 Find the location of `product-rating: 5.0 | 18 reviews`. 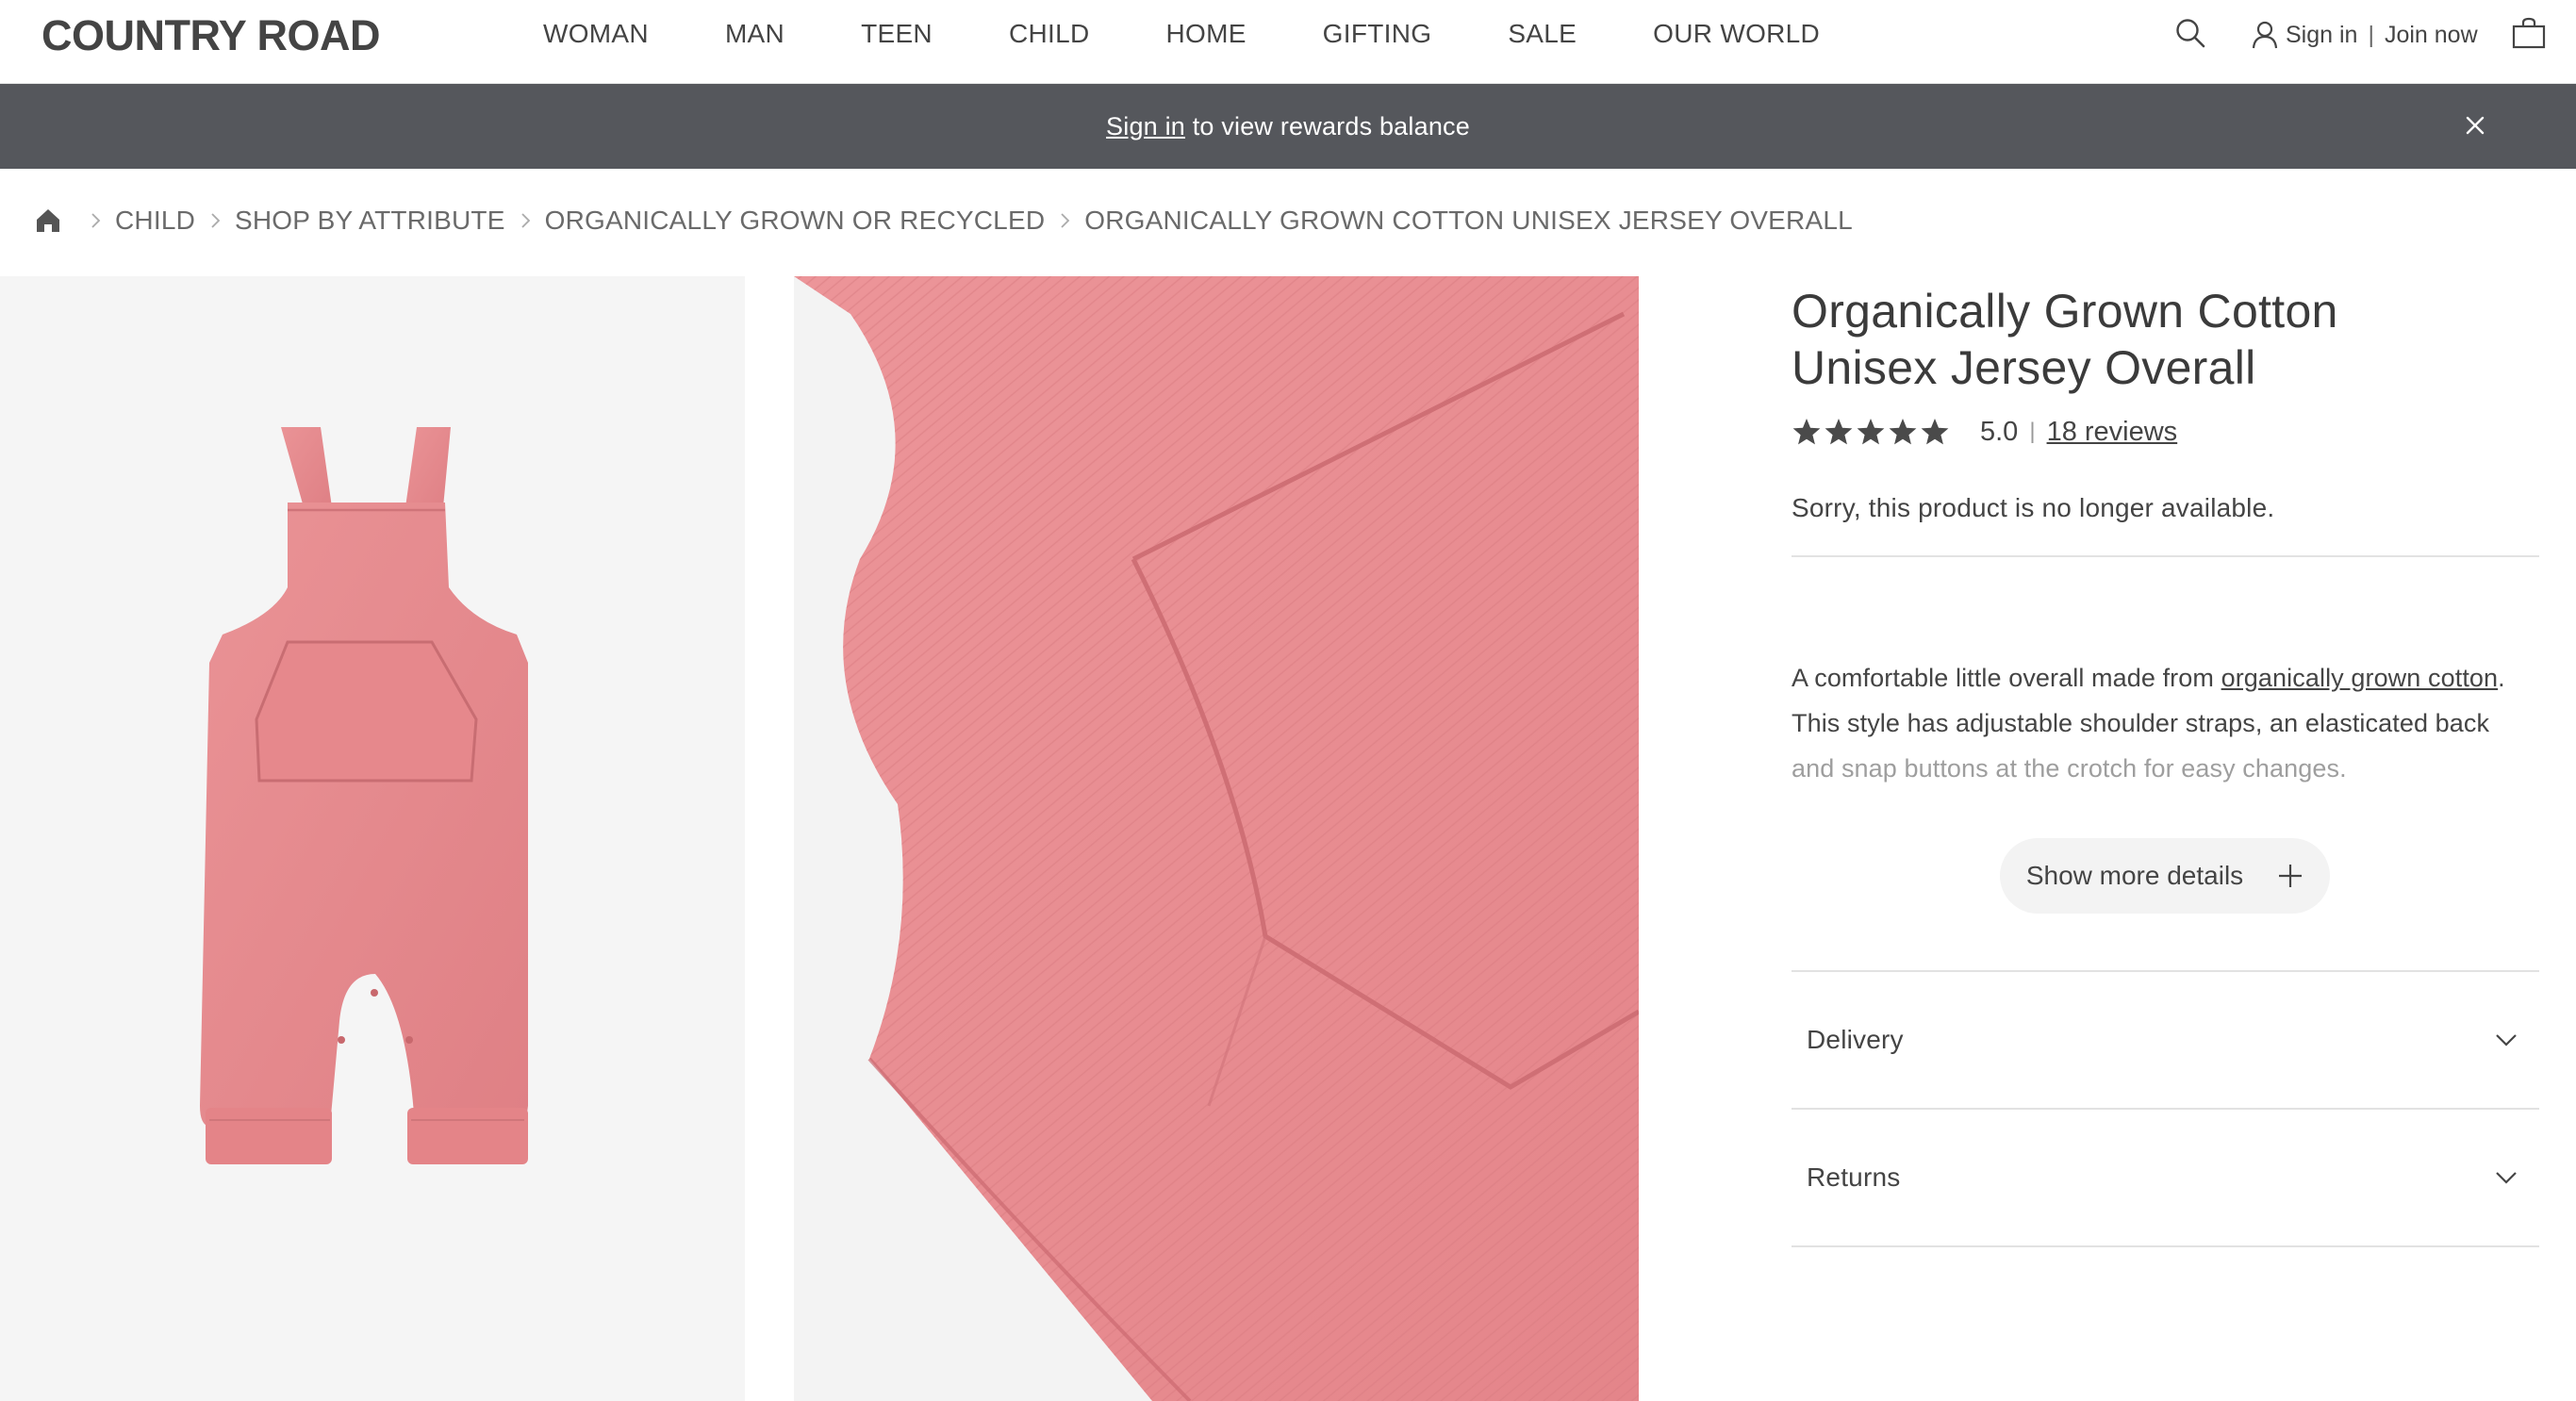

product-rating: 5.0 | 18 reviews is located at coordinates (2165, 432).